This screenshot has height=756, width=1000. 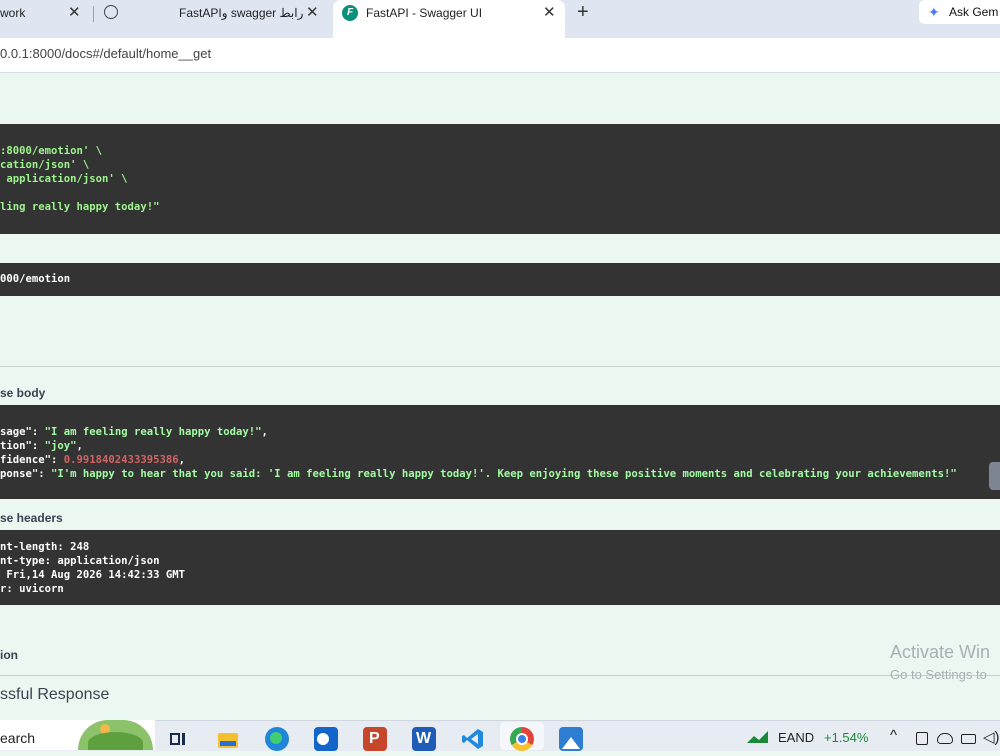 I want to click on json-line: tion": "joy",, so click(x=41, y=446).